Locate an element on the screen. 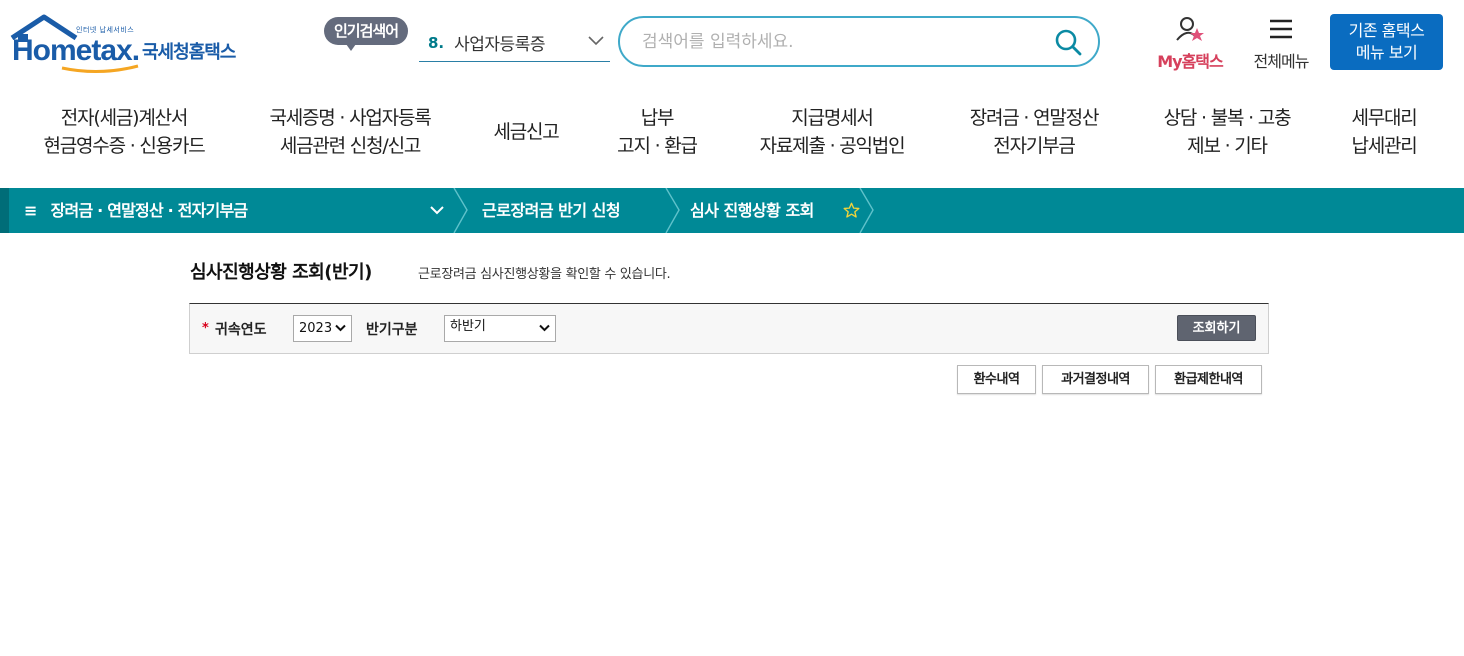  logo-wordmark: Hometax. is located at coordinates (76, 50).